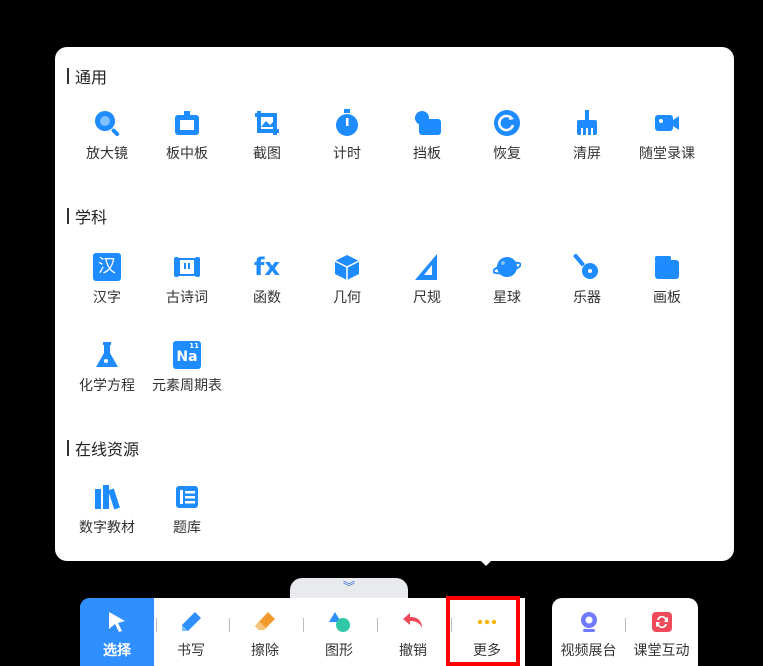  Describe the element at coordinates (107, 354) in the screenshot. I see `flask-icon` at that location.